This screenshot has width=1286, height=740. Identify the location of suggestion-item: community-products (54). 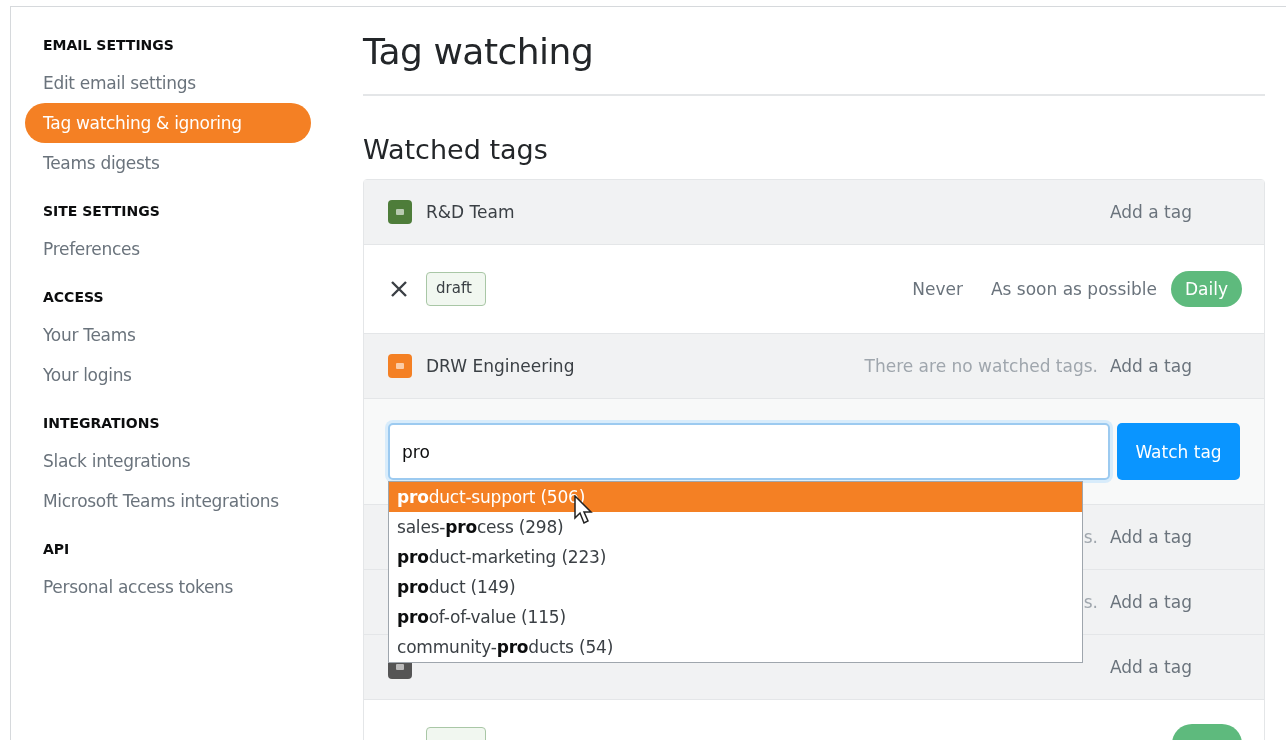
(735, 647).